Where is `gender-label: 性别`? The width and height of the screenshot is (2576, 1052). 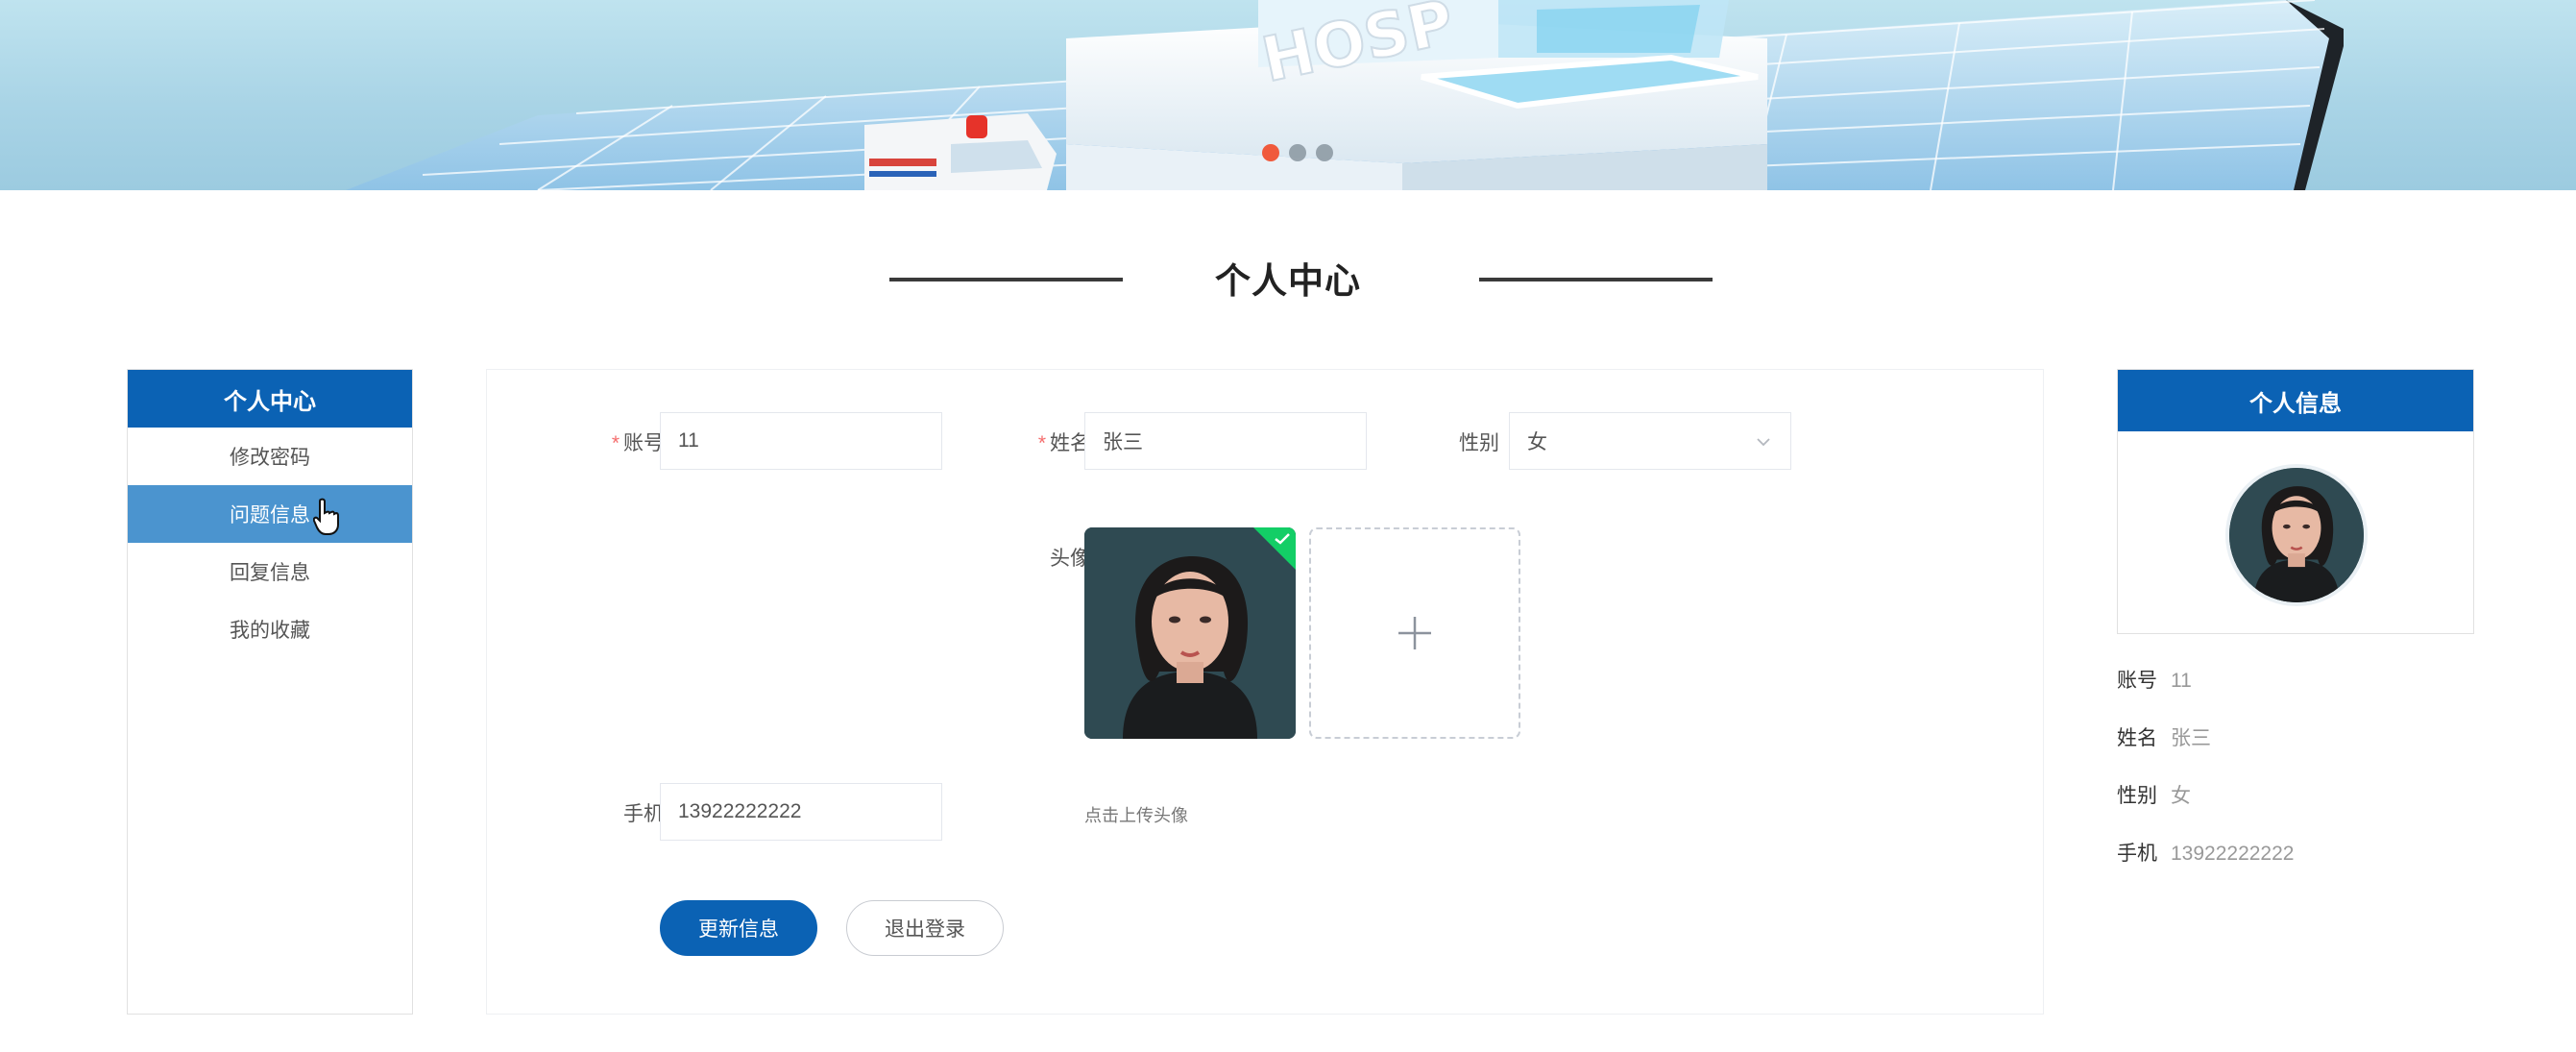
gender-label: 性别 is located at coordinates (1479, 443).